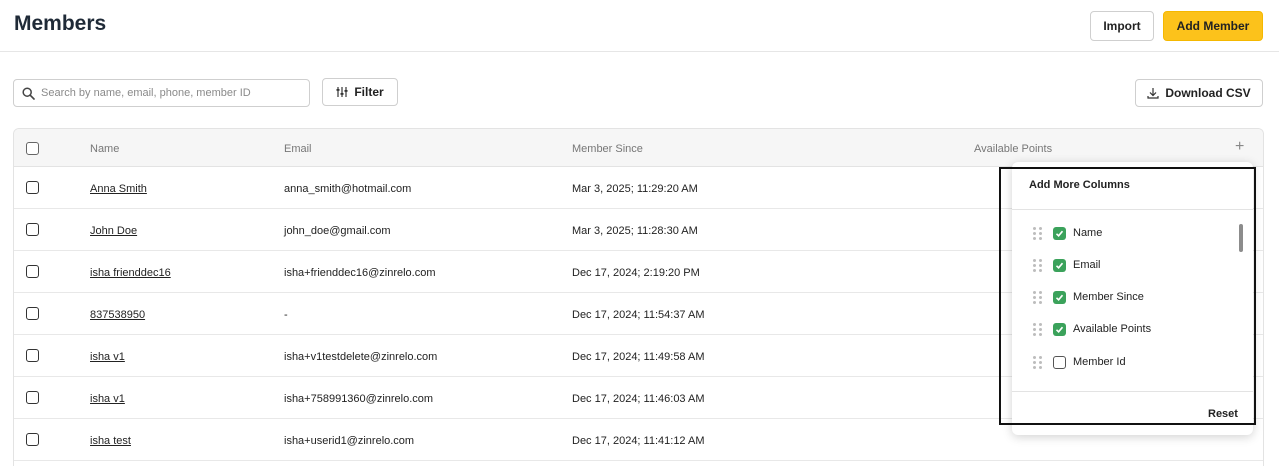 This screenshot has height=466, width=1279. I want to click on filter-button: Filter, so click(360, 92).